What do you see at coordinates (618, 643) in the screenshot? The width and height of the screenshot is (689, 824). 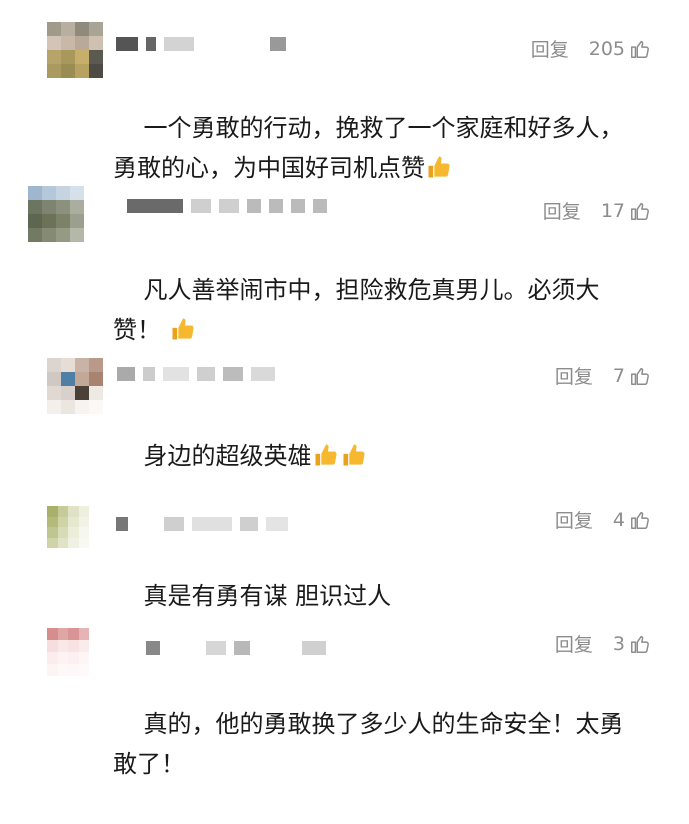 I see `like-count: 3` at bounding box center [618, 643].